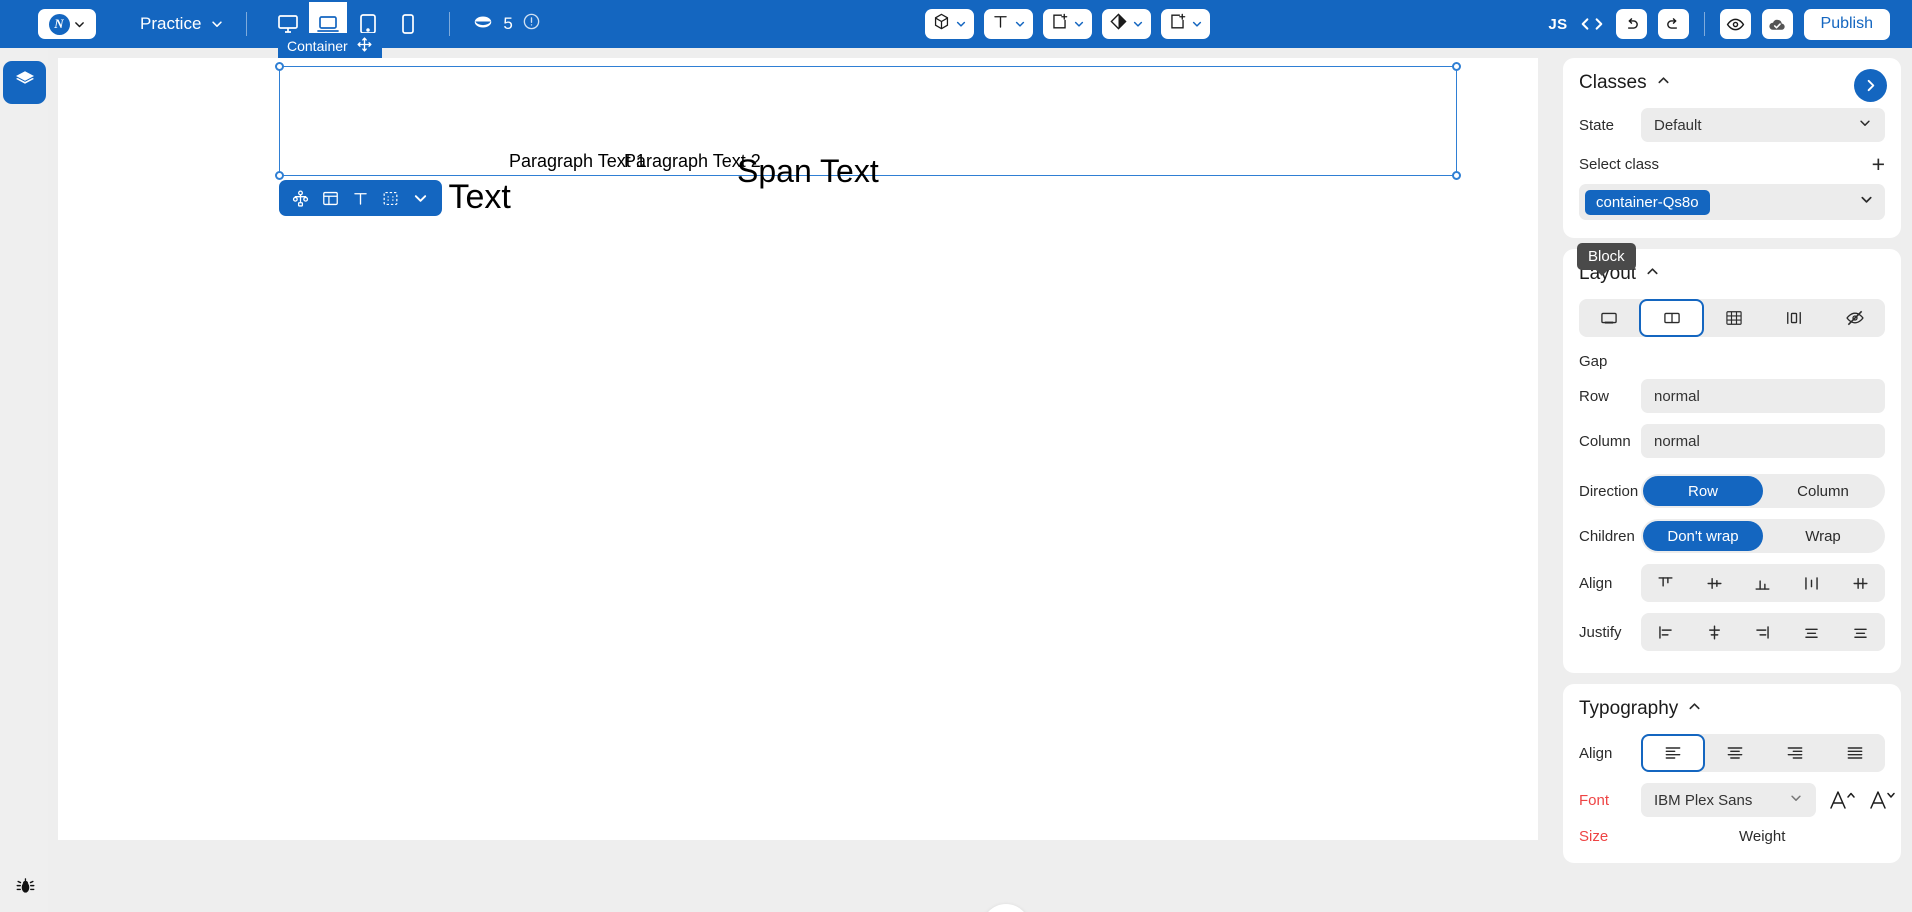  I want to click on app-logo-button: N, so click(67, 24).